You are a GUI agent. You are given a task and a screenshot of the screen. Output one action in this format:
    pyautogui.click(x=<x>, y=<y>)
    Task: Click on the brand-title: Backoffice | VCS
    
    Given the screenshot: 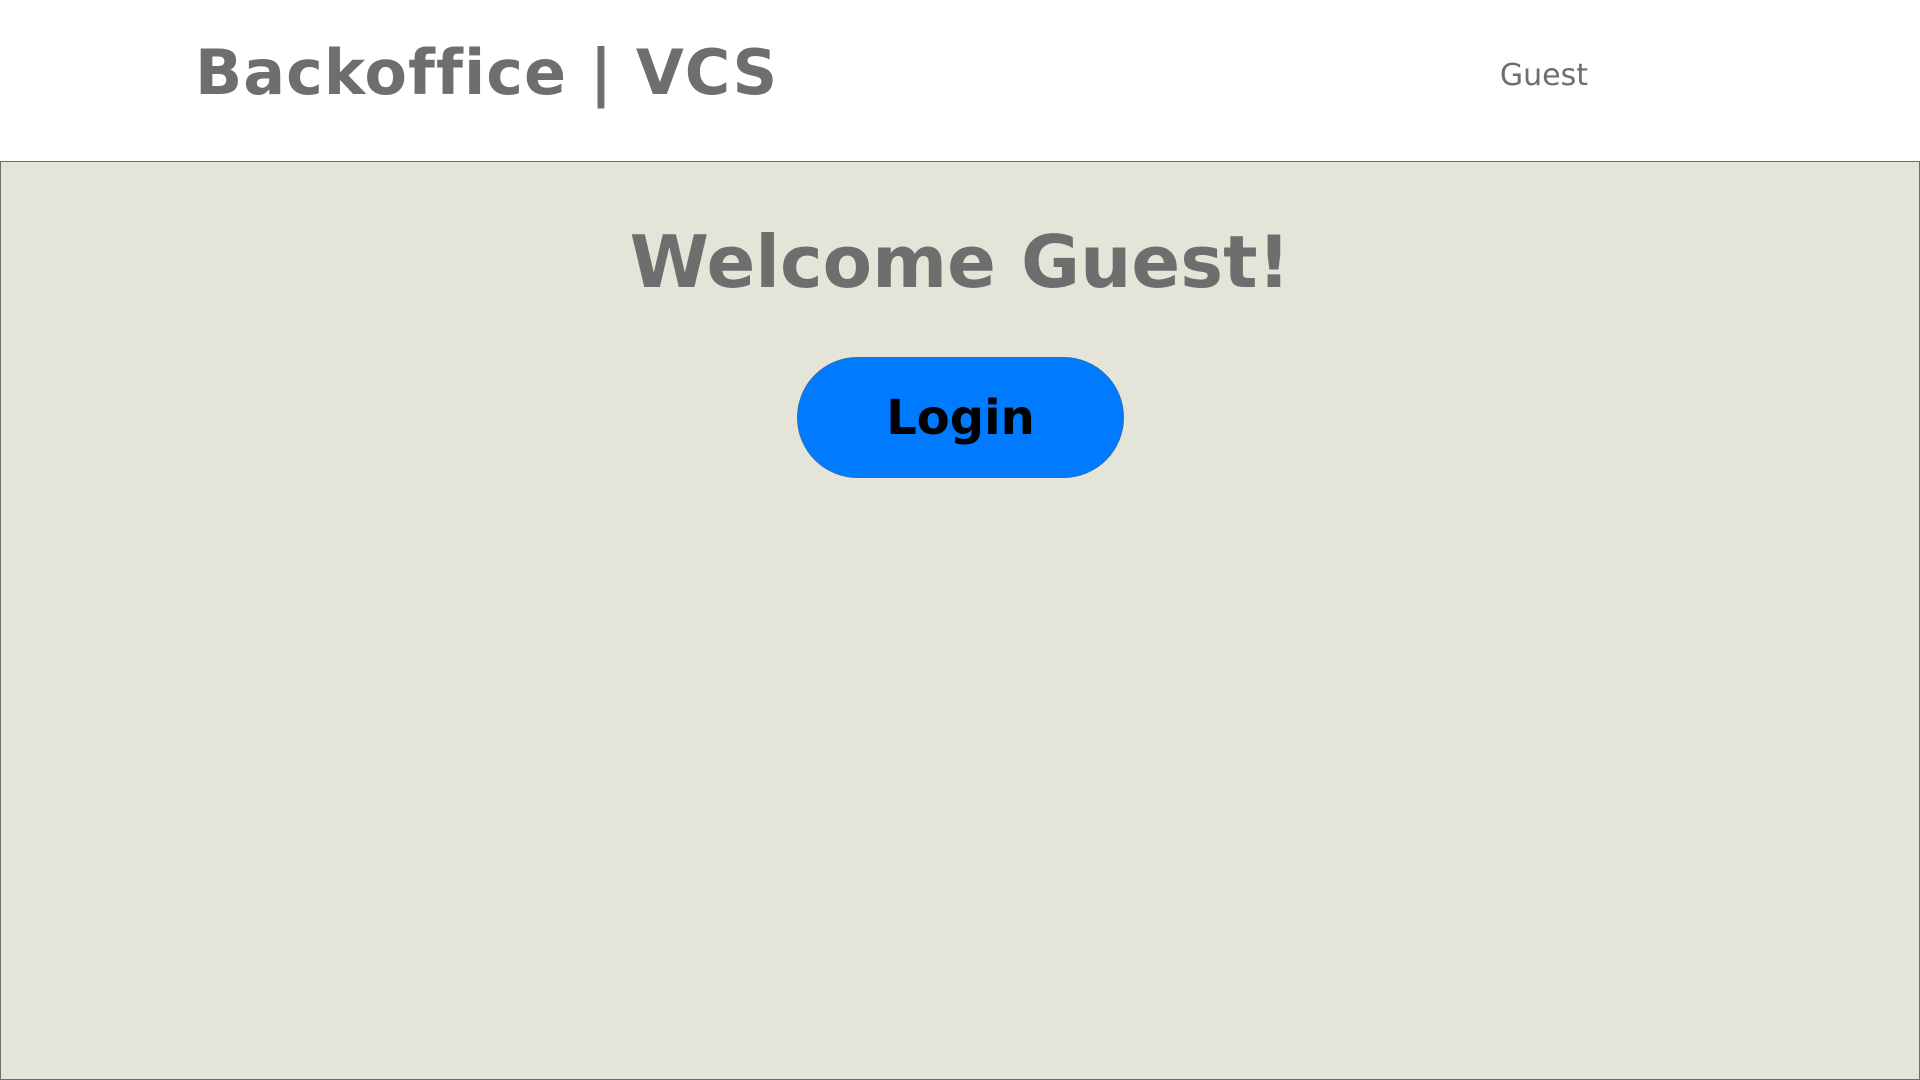 What is the action you would take?
    pyautogui.click(x=486, y=72)
    